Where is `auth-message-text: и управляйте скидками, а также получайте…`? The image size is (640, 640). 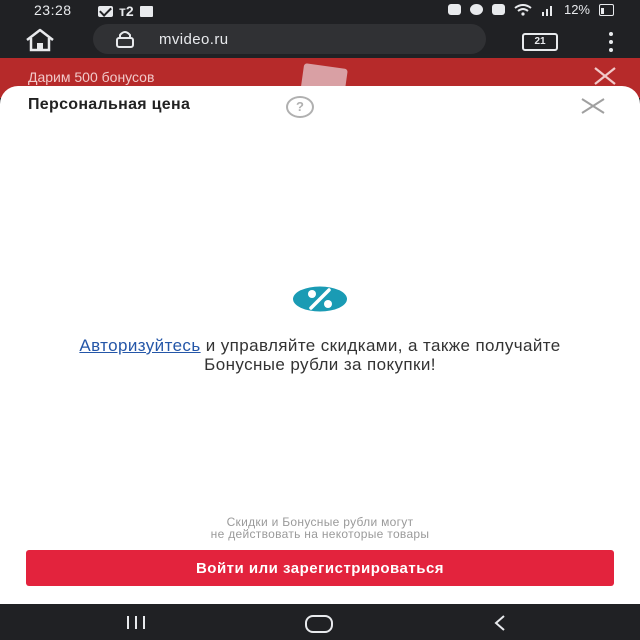 auth-message-text: и управляйте скидками, а также получайте… is located at coordinates (380, 355).